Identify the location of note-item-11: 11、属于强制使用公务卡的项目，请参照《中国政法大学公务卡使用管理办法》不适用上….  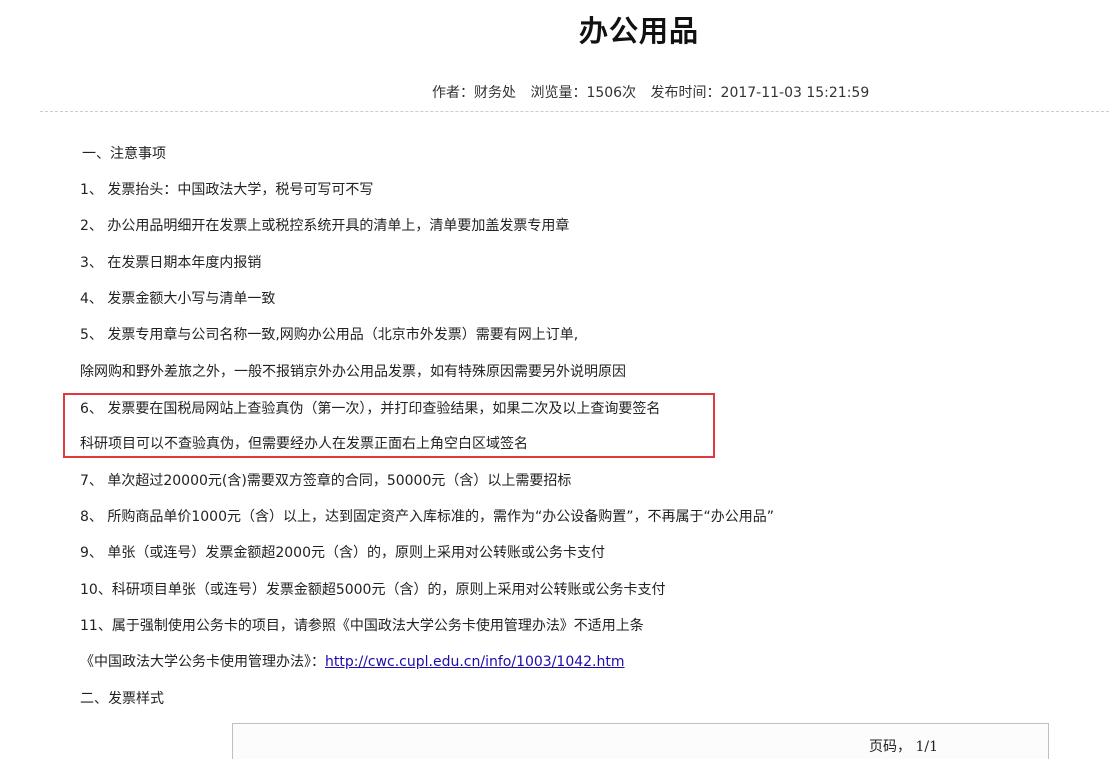
(362, 626).